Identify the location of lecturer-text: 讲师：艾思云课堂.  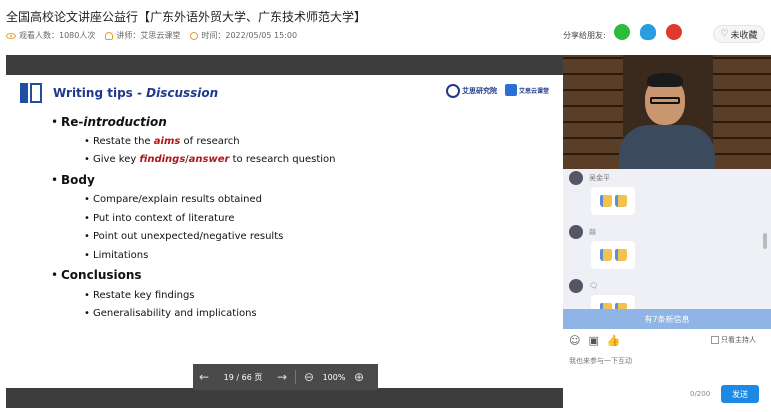
(148, 35).